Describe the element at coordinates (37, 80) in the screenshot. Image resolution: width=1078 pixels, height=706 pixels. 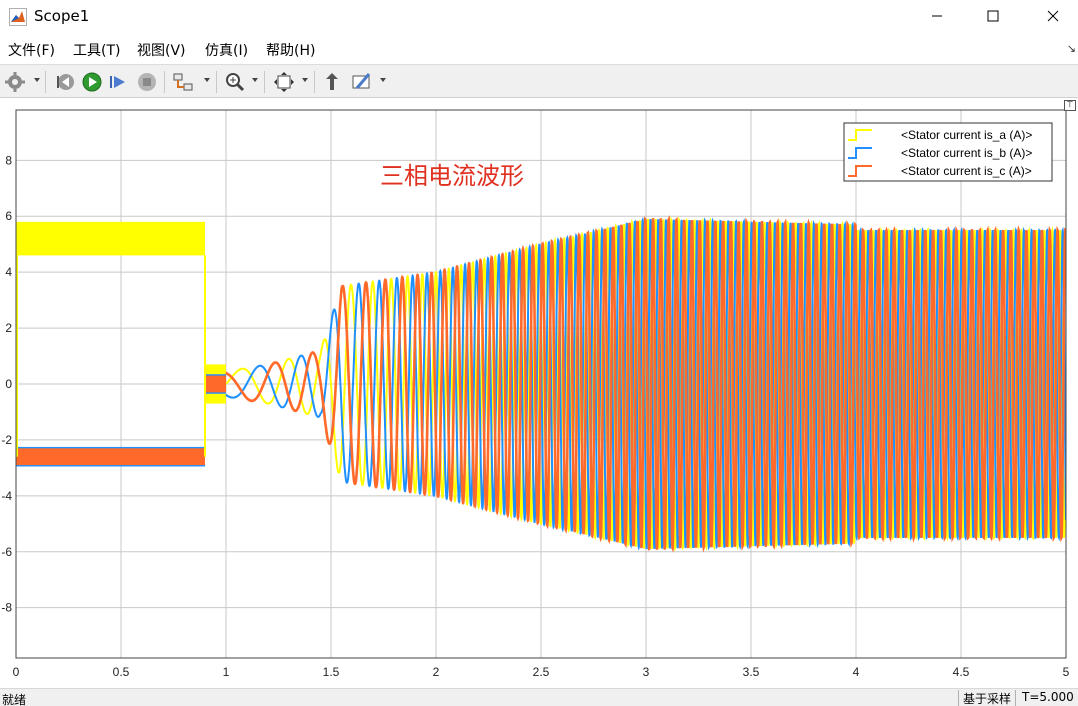
I see `gear-dropdown-icon` at that location.